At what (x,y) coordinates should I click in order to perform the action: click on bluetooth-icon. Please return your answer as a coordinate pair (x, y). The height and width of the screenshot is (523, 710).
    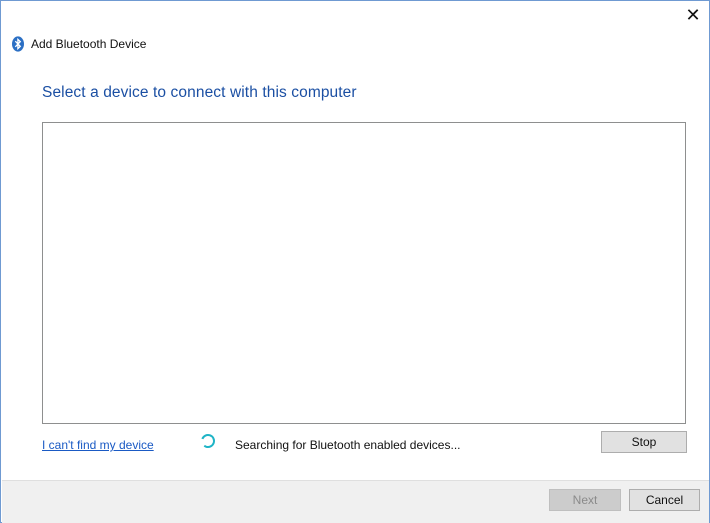
    Looking at the image, I should click on (18, 44).